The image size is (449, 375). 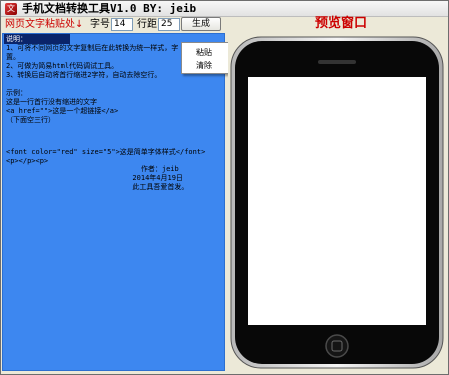 I want to click on editor-line: （下面空三行）, so click(x=30, y=120).